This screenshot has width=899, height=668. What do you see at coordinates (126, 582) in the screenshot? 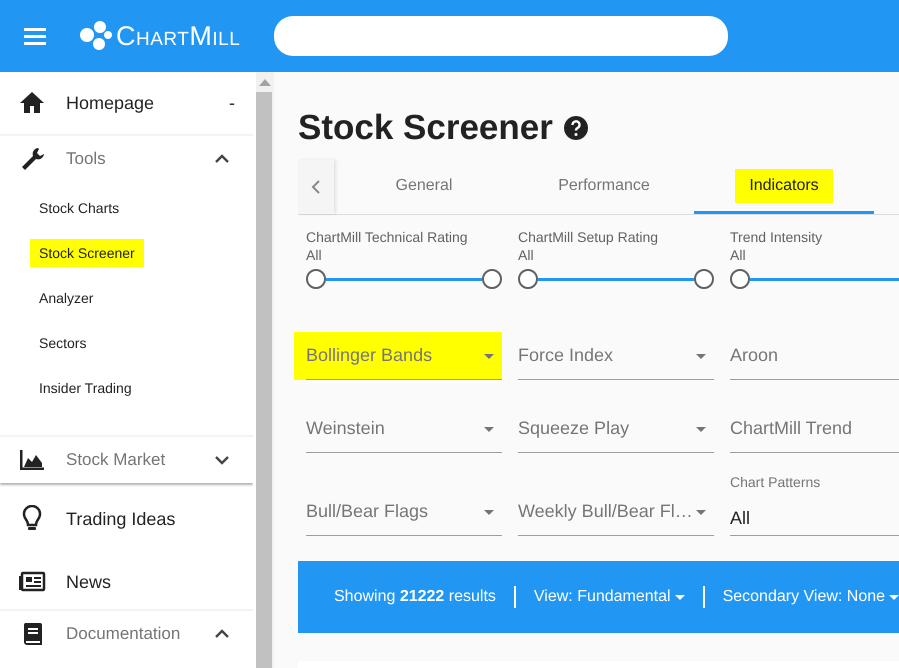
I see `nav-item: News` at bounding box center [126, 582].